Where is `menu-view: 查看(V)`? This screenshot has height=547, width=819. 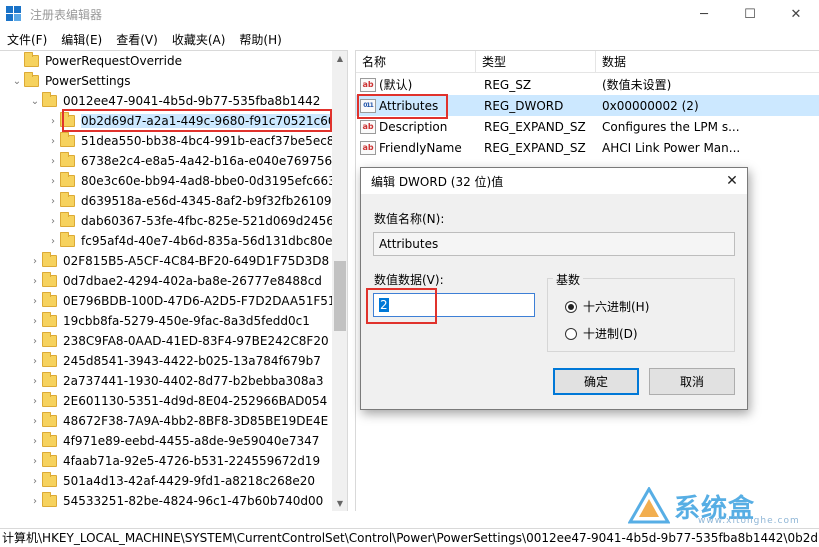 menu-view: 查看(V) is located at coordinates (137, 39).